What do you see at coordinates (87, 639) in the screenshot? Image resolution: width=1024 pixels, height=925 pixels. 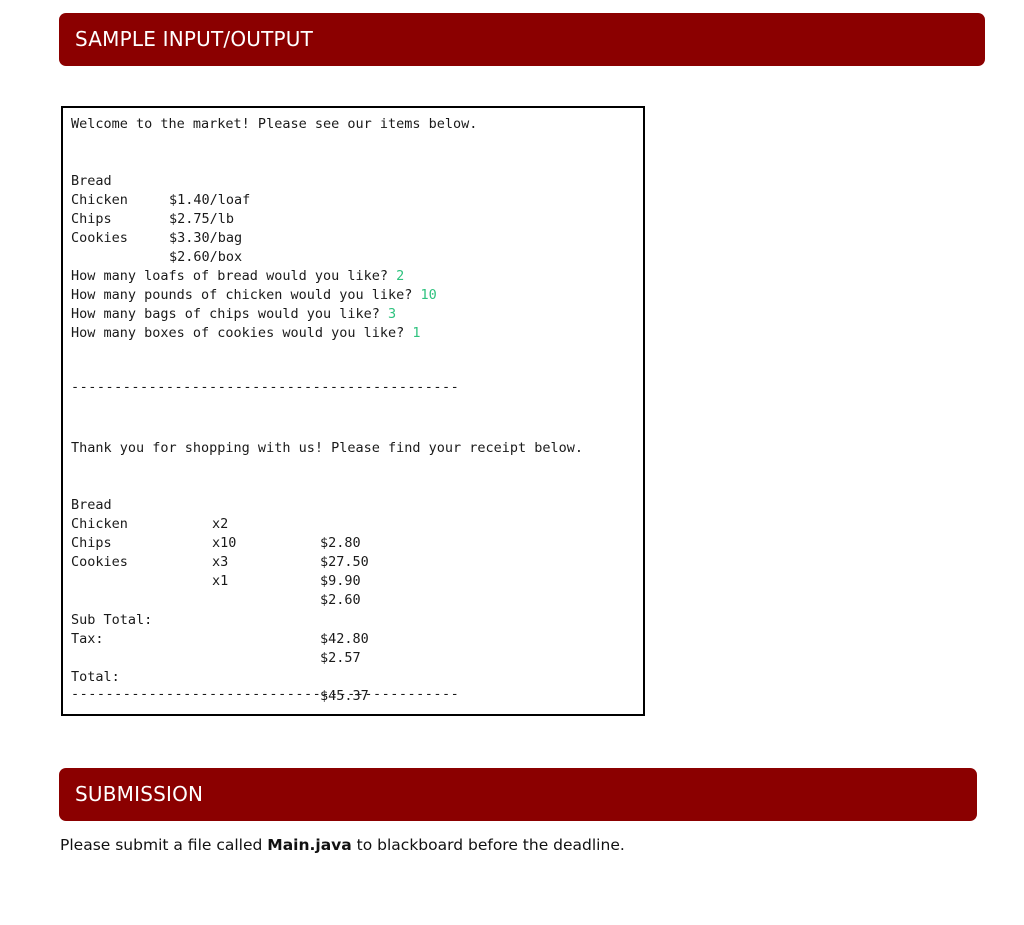 I see `tax-label: Tax:` at bounding box center [87, 639].